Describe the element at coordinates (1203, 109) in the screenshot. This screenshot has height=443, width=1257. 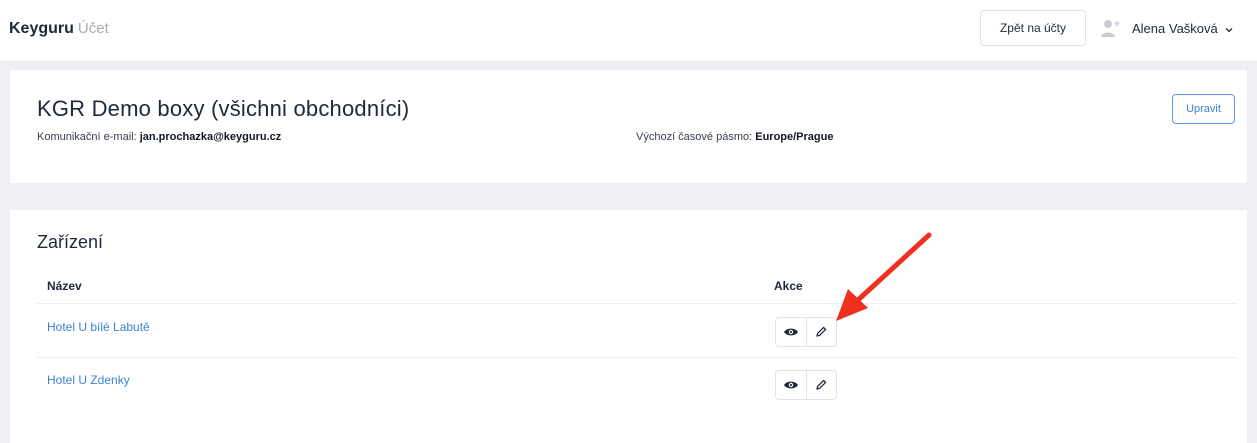
I see `edit-account-button: Upravit` at that location.